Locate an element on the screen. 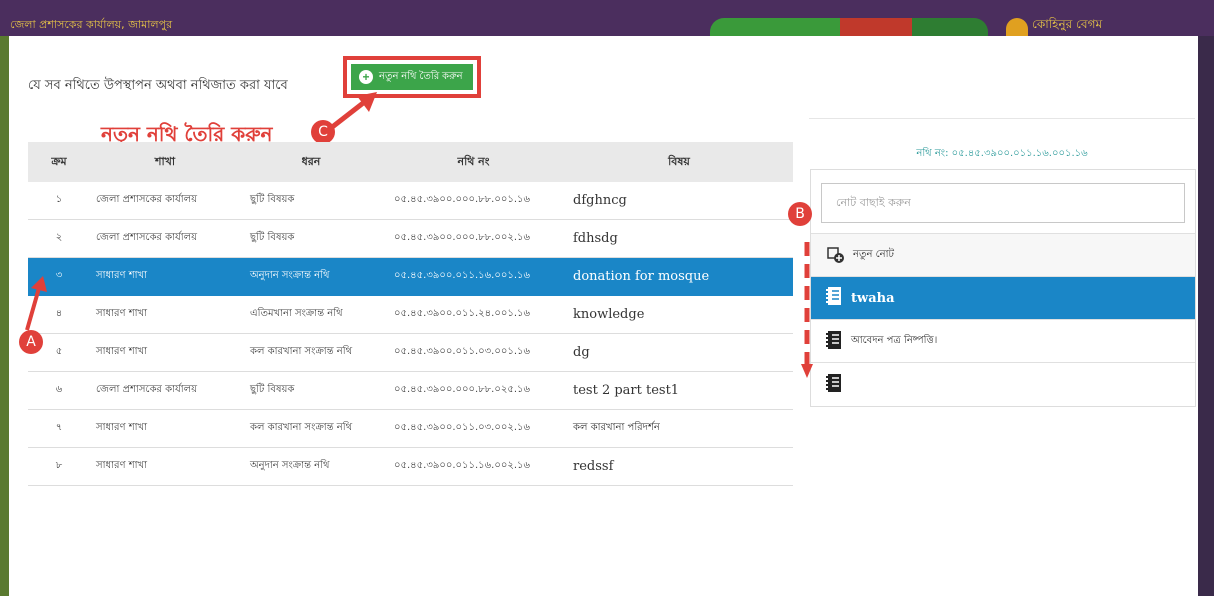  col-header-branch: শাখা is located at coordinates (165, 162).